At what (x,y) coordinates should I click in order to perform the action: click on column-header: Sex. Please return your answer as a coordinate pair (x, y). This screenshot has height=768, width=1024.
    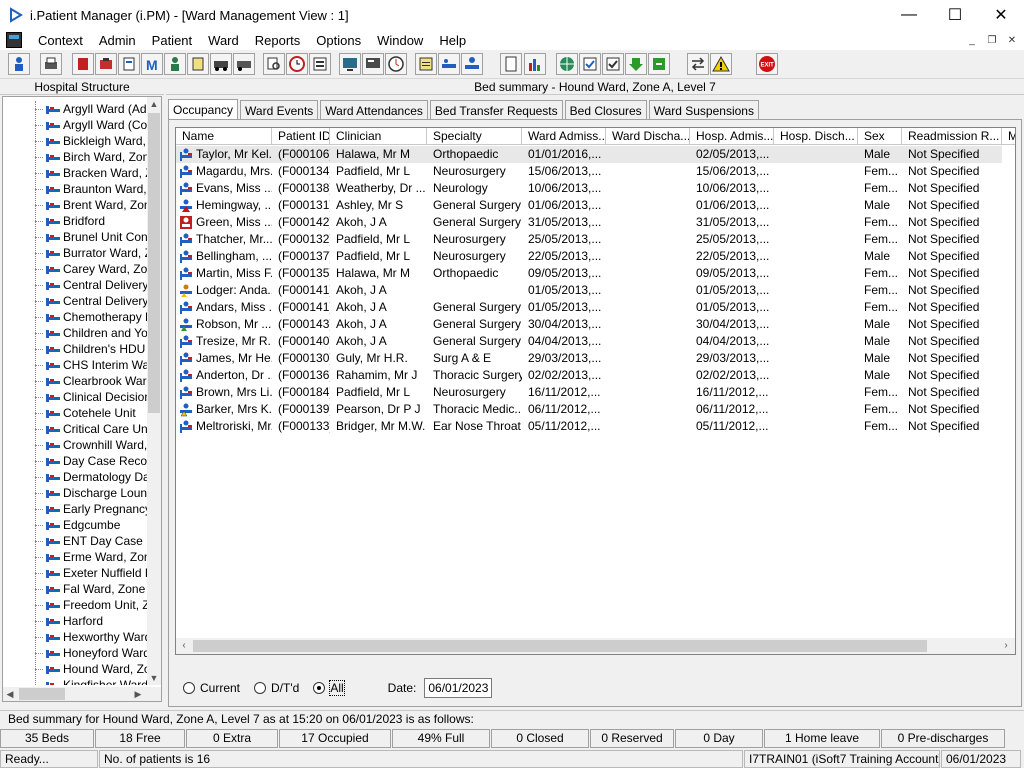
    Looking at the image, I should click on (880, 136).